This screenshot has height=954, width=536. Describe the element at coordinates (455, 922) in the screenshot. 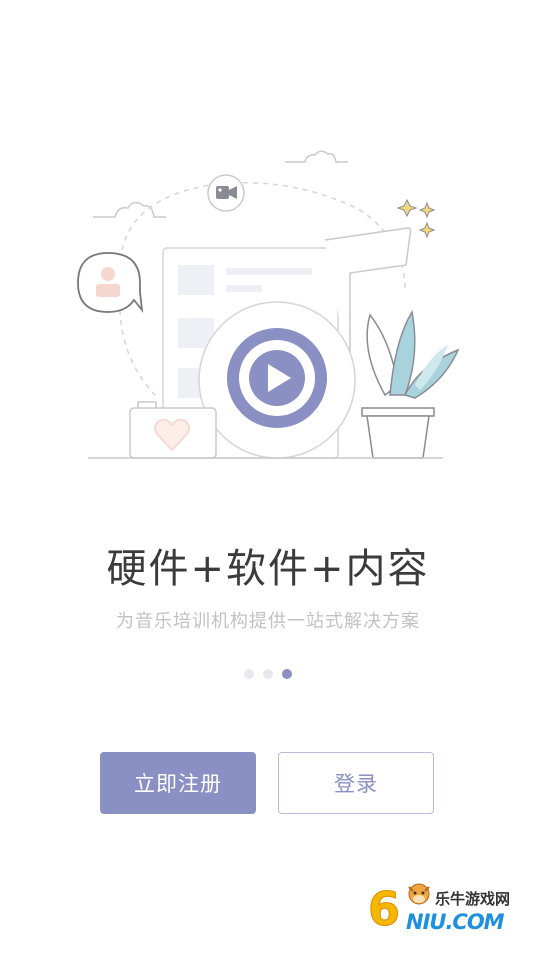

I see `watermark-brand-en: NIU.COM` at that location.